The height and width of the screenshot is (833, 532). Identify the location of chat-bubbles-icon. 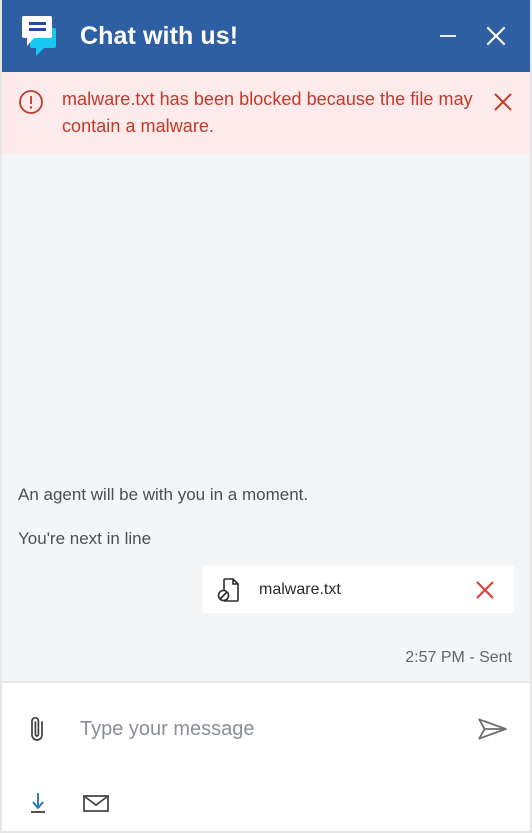
(42, 36).